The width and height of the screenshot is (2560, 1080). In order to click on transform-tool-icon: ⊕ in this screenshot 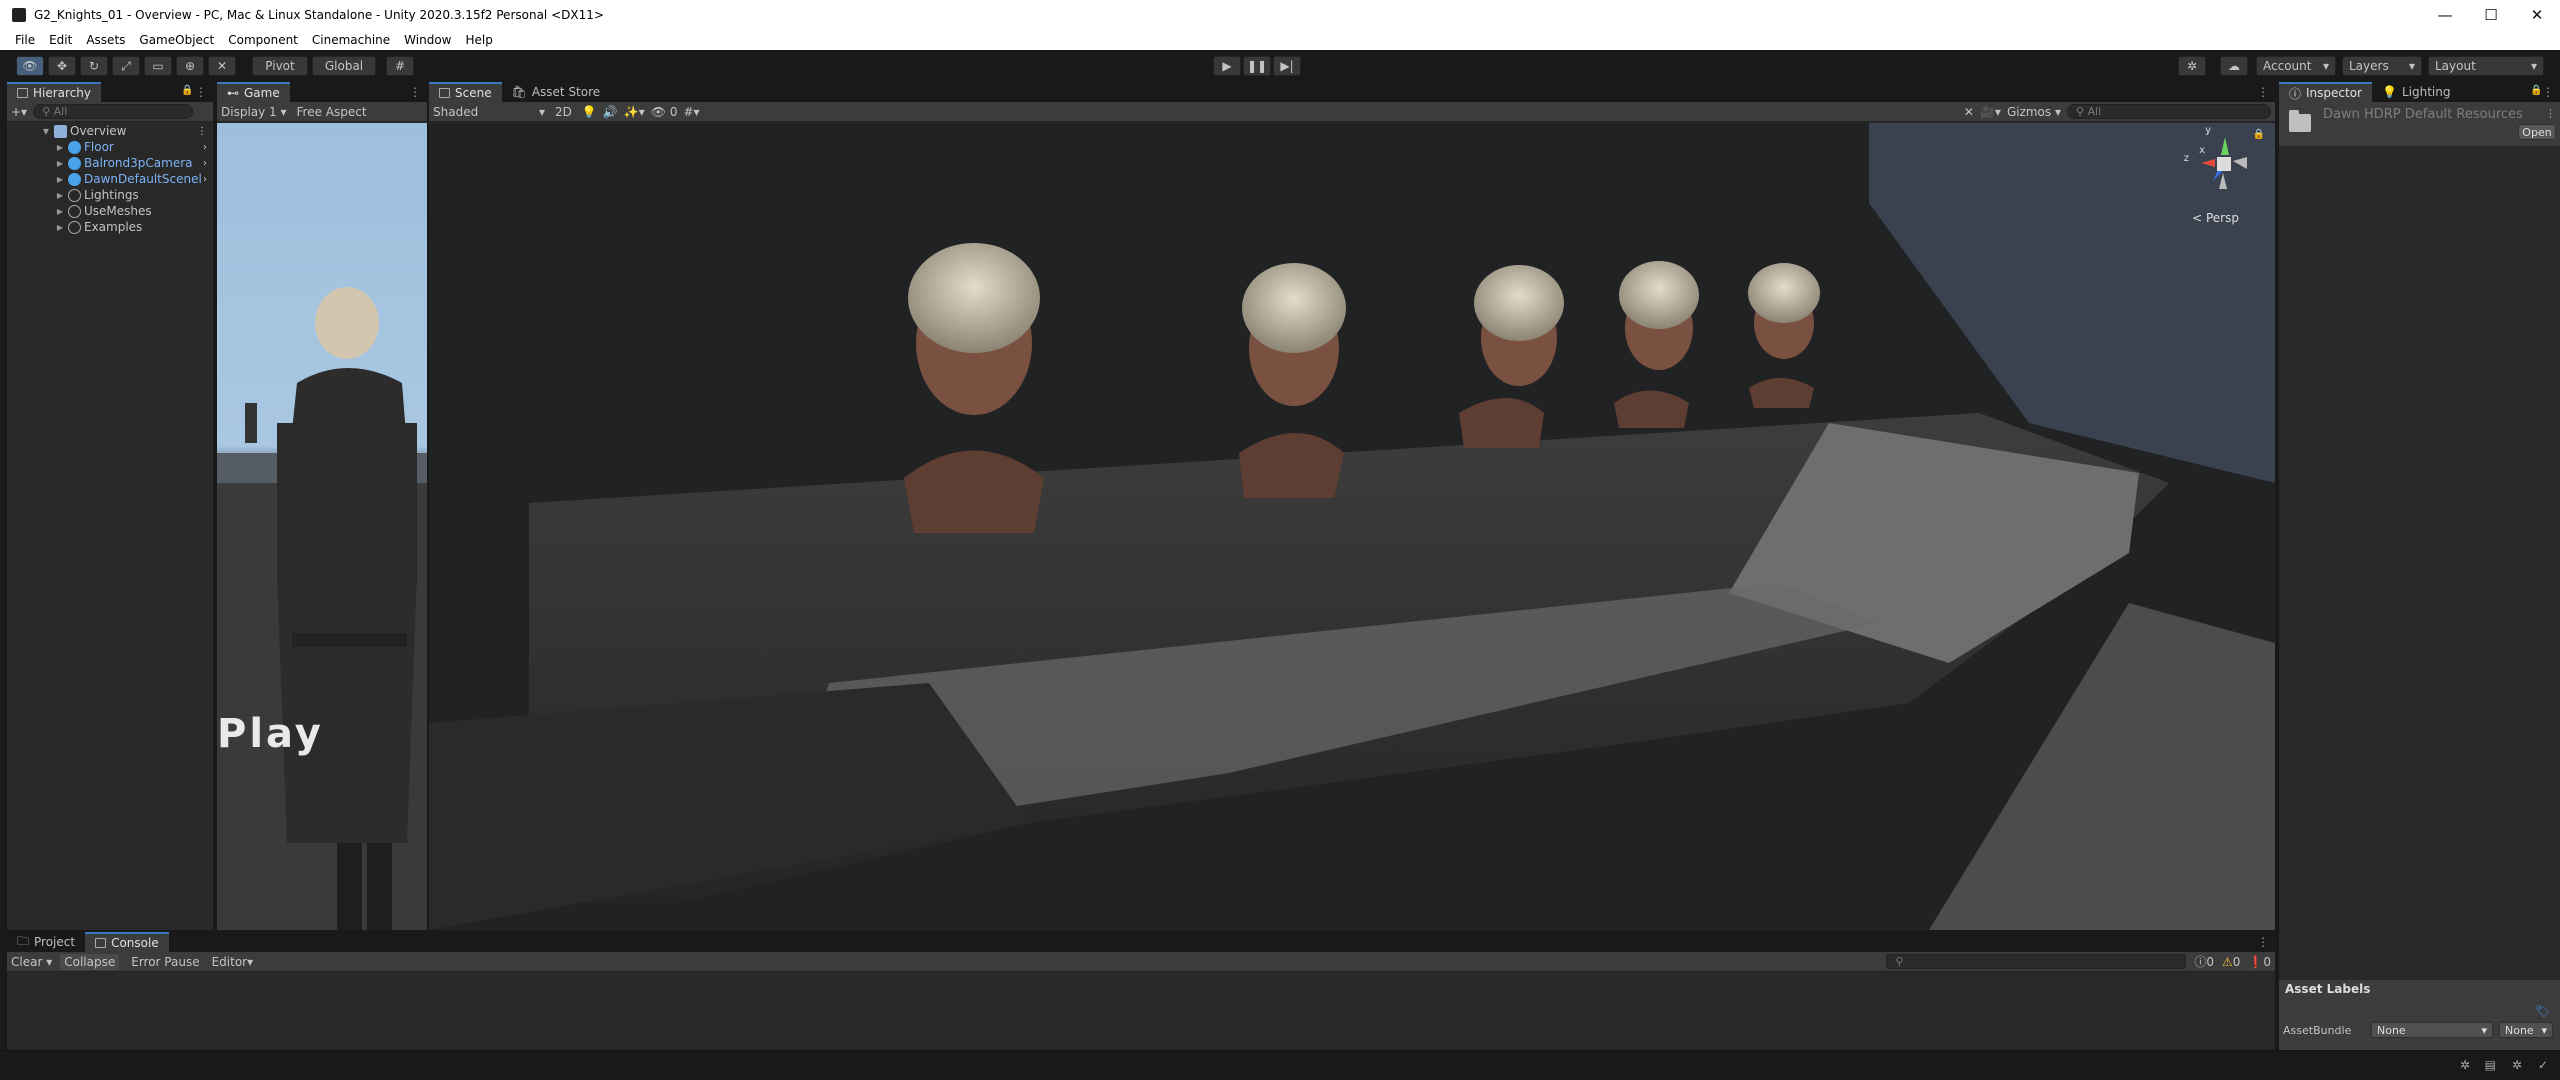, I will do `click(190, 66)`.